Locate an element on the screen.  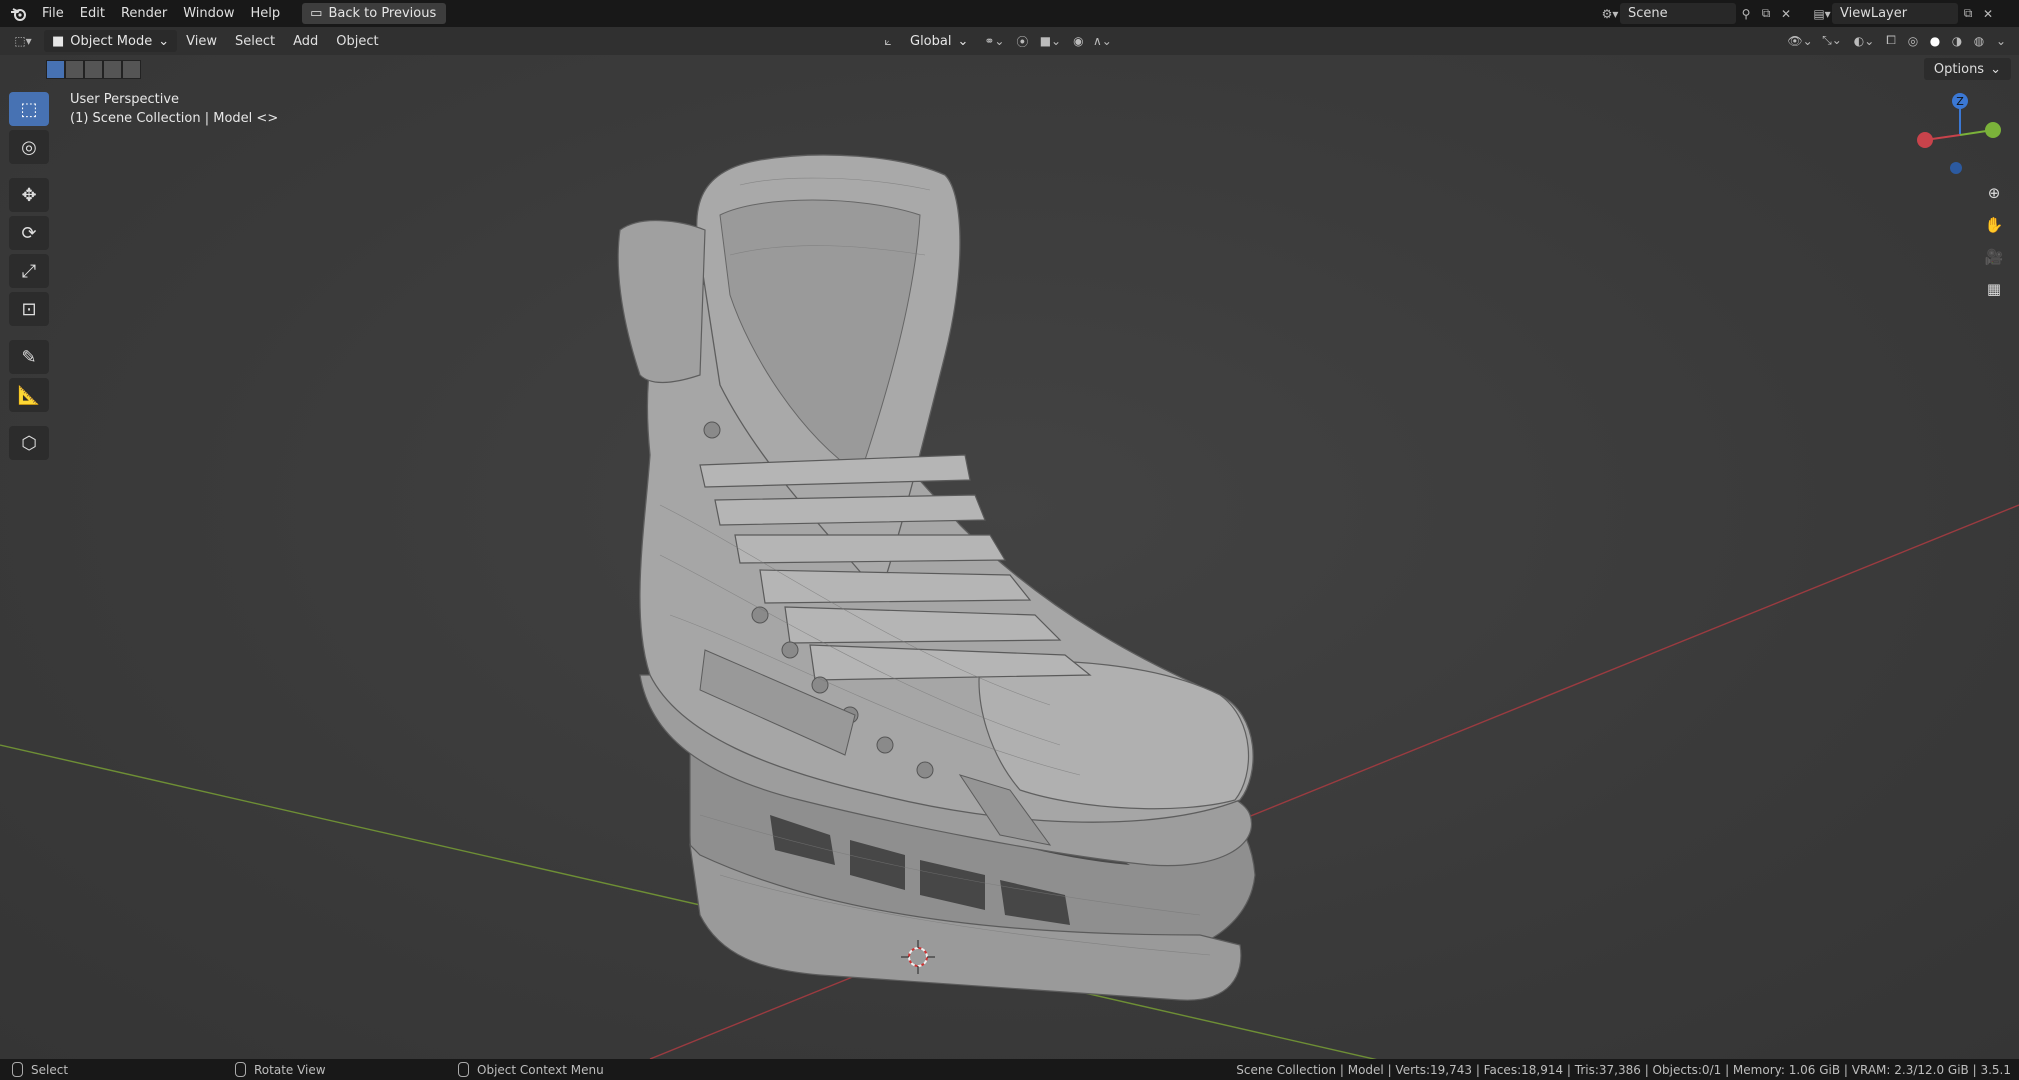
measure-tool-icon: 📐 is located at coordinates (29, 395).